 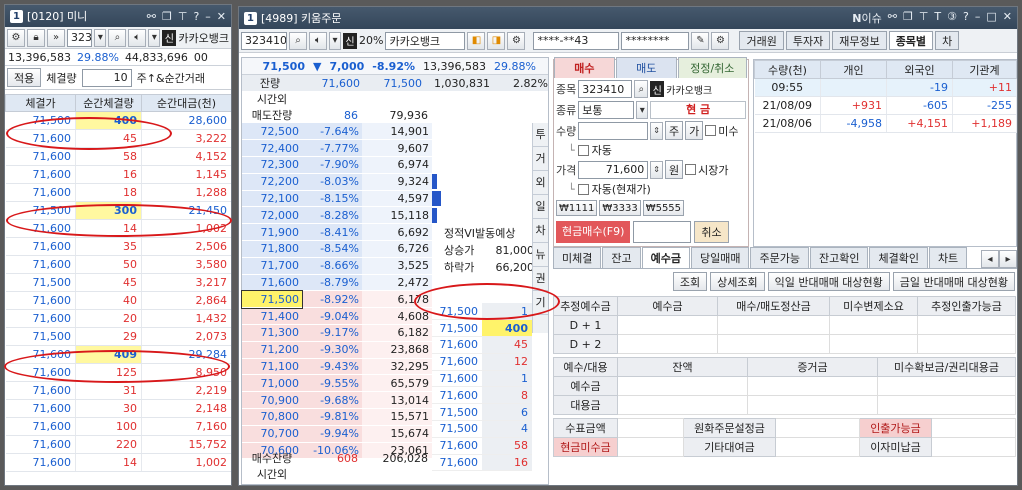 What do you see at coordinates (272, 299) in the screenshot?
I see `bid-price: 71,500` at bounding box center [272, 299].